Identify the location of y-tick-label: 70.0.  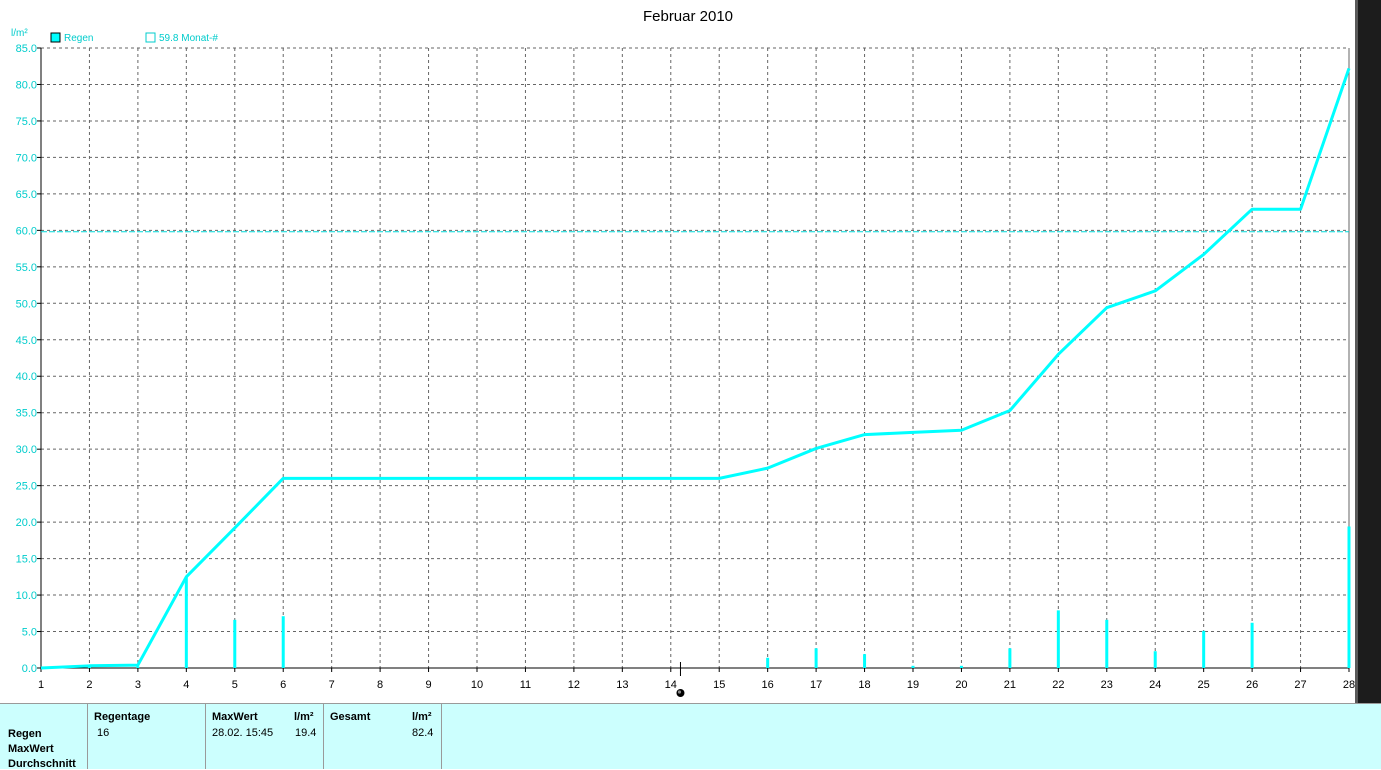
(26, 158).